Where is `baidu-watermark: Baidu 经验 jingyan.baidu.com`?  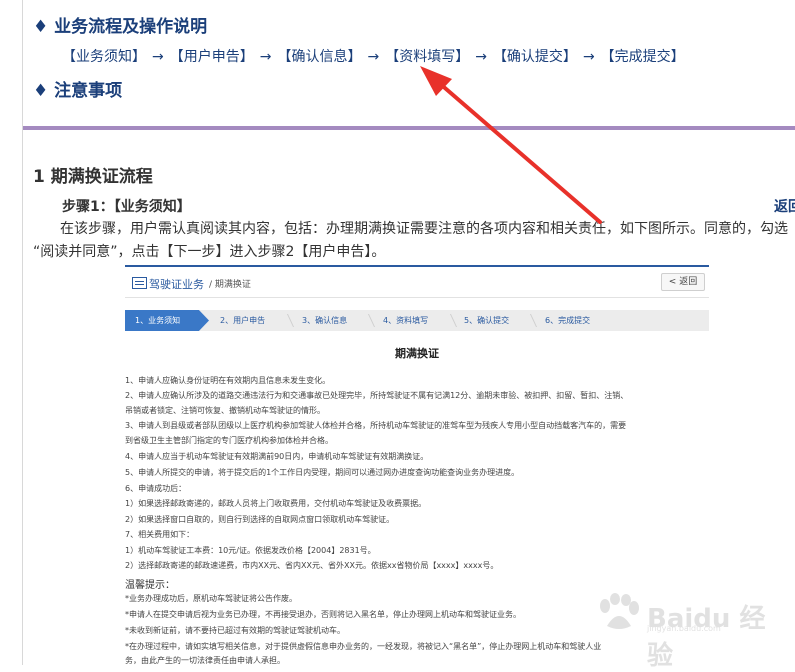
baidu-watermark: Baidu 经验 jingyan.baidu.com is located at coordinates (687, 631).